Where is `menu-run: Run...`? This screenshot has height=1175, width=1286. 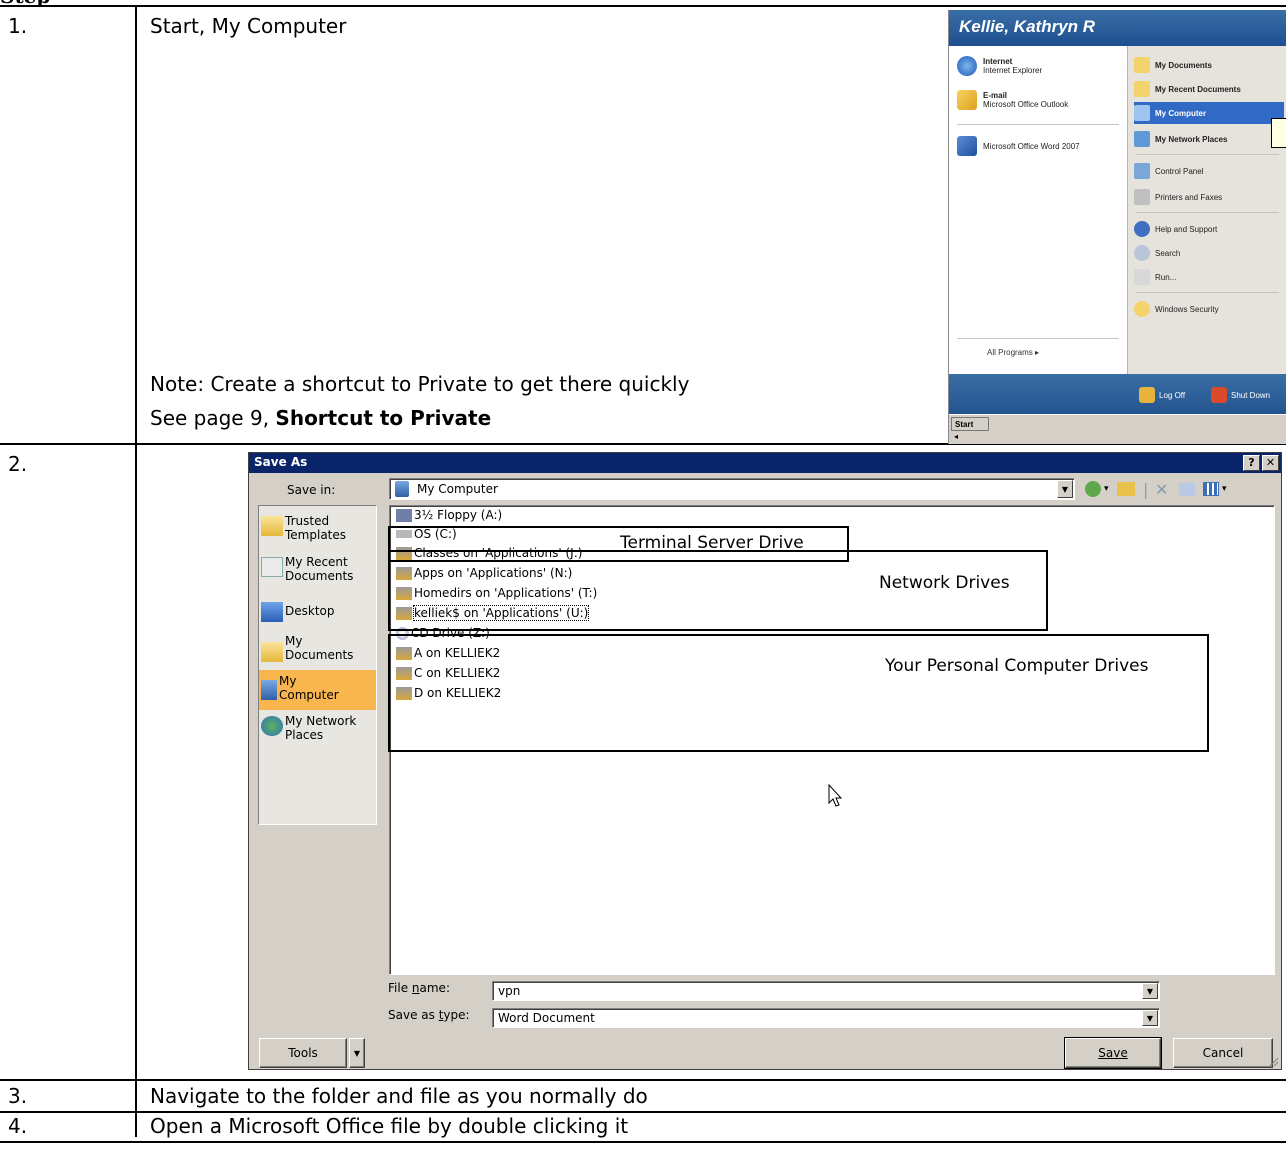
menu-run: Run... is located at coordinates (1209, 277).